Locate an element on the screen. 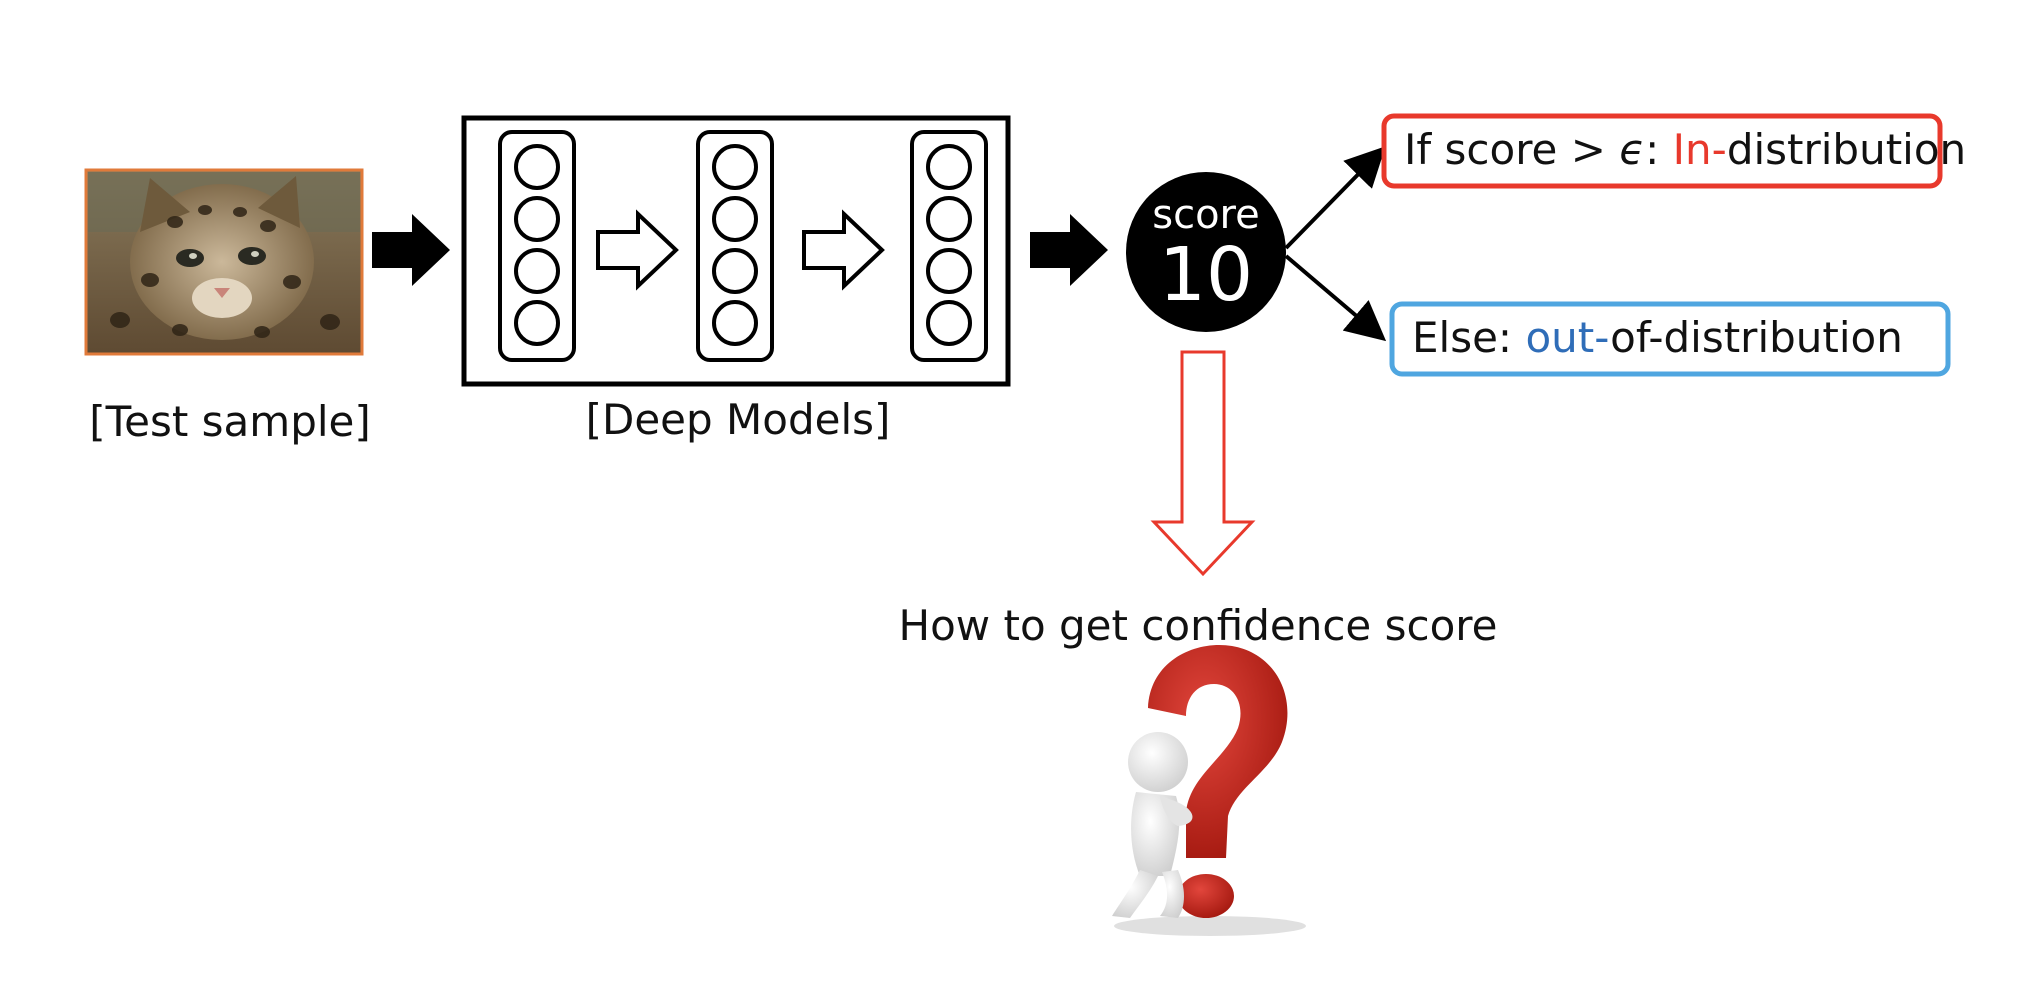 This screenshot has width=2028, height=982. deep-model-label: [Deep Models] is located at coordinates (738, 419).